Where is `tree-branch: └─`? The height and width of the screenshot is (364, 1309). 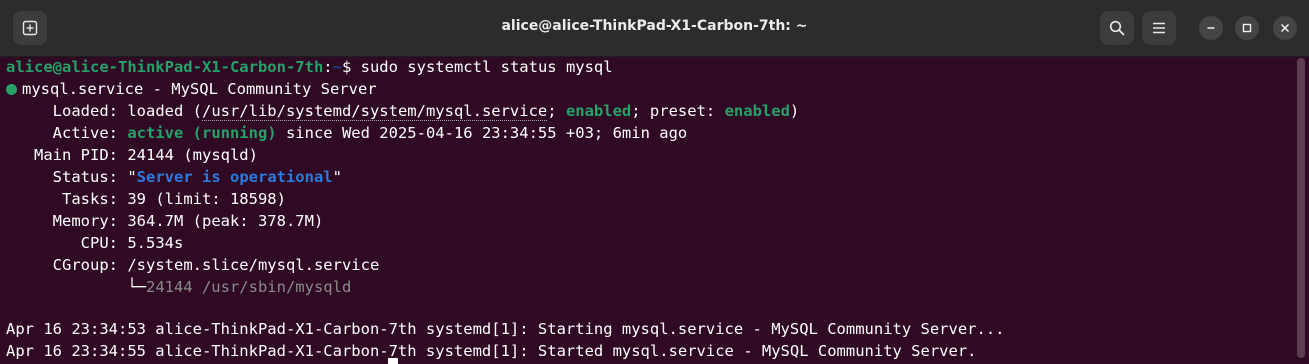 tree-branch: └─ is located at coordinates (76, 287).